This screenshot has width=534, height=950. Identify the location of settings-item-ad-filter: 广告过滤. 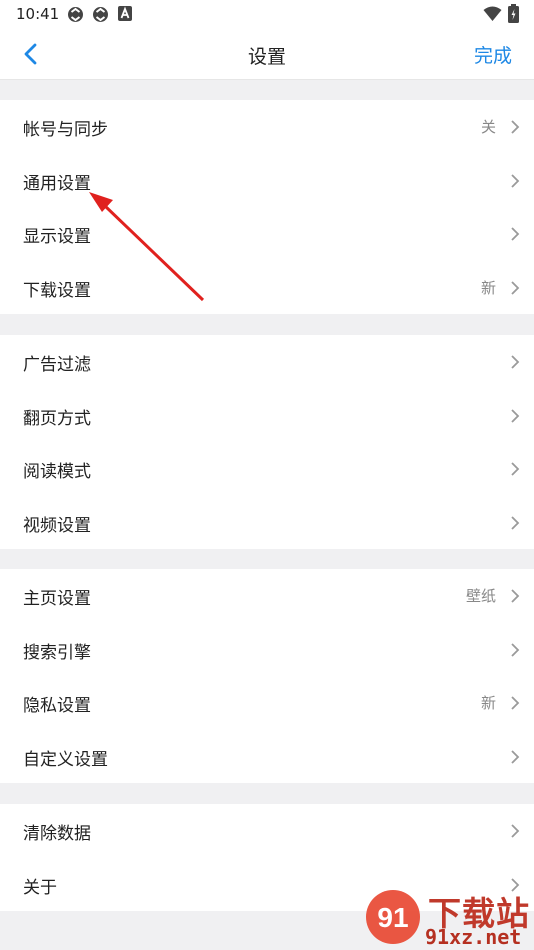
(267, 362).